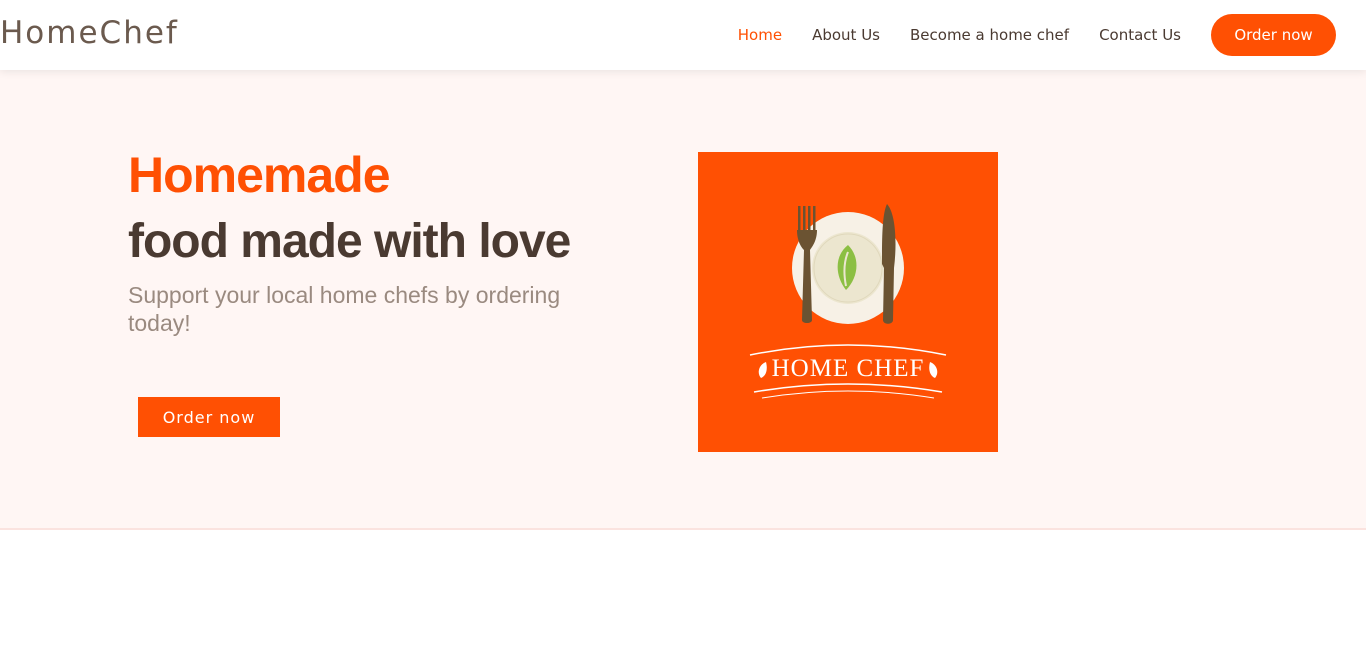 This screenshot has width=1366, height=655. Describe the element at coordinates (989, 35) in the screenshot. I see `nav-link-become-home-chef: Become a home chef` at that location.